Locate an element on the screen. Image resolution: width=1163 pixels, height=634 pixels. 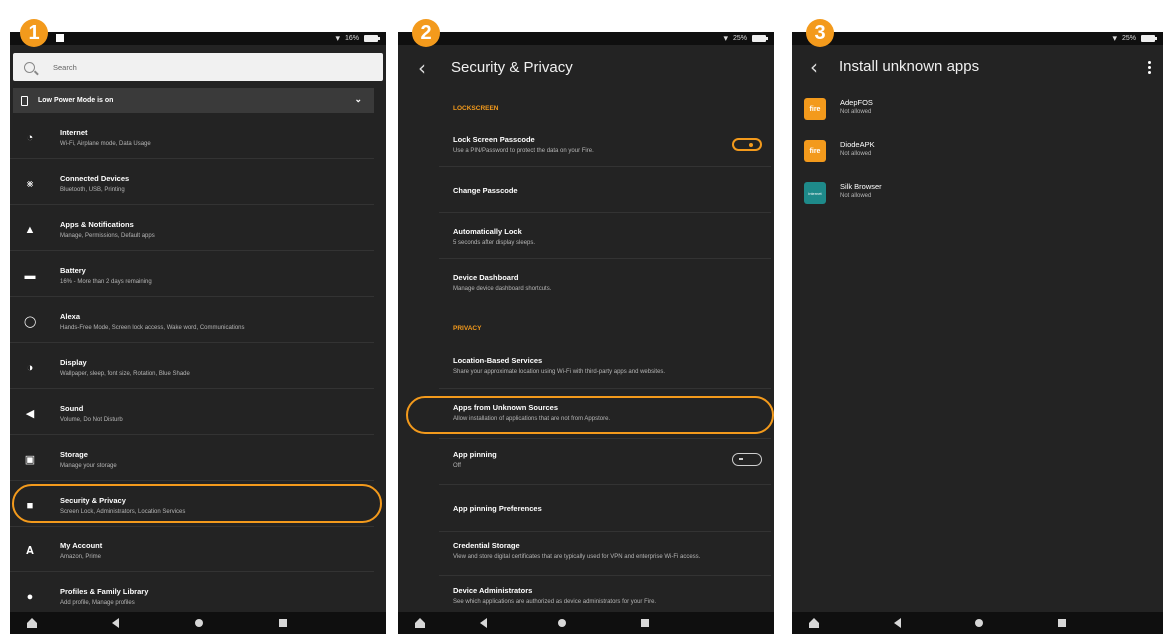
bluetooth-icon: ⨳ is located at coordinates (30, 184).